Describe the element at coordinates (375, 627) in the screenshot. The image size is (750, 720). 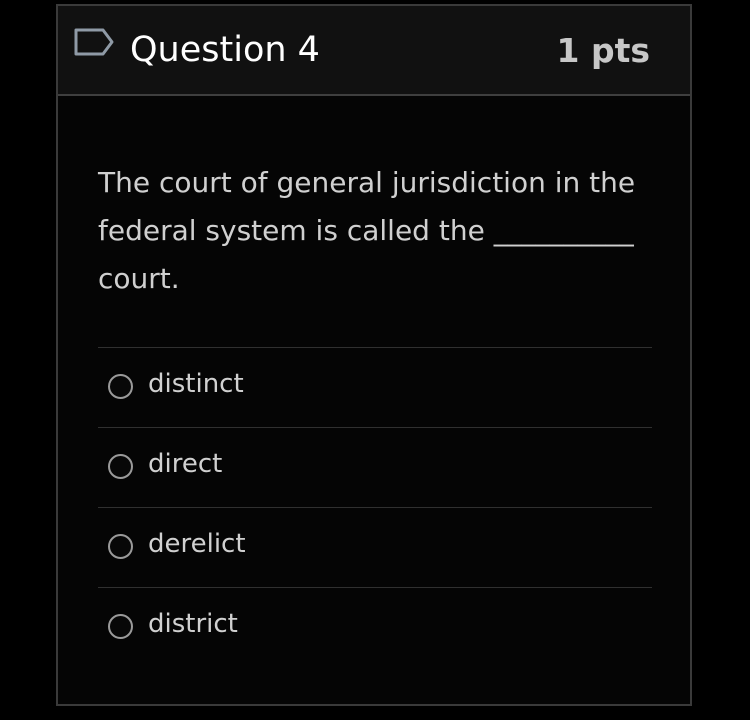
I see `answer-option-district: district` at that location.